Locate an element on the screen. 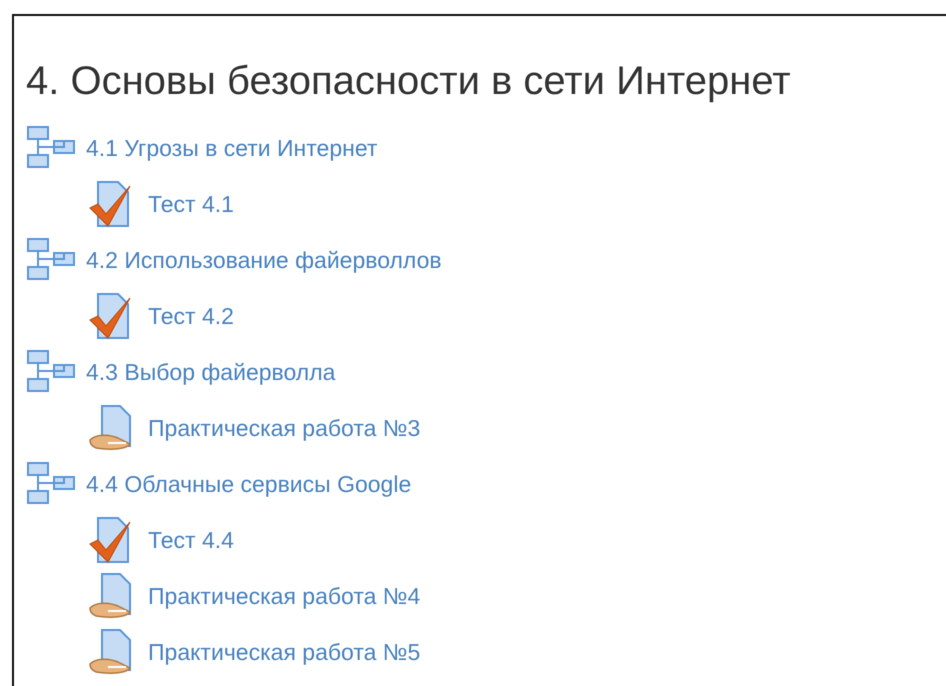  assignment-link: Практическая работа №5 is located at coordinates (284, 652).